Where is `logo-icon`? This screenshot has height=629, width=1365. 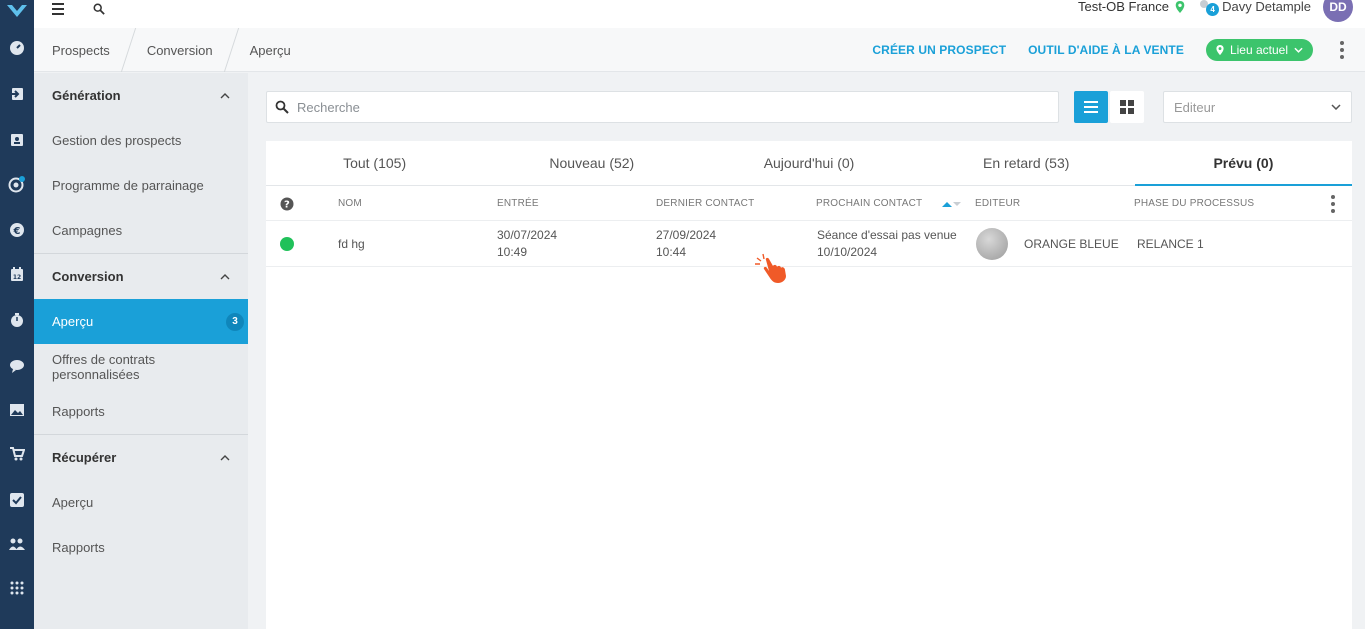 logo-icon is located at coordinates (17, 11).